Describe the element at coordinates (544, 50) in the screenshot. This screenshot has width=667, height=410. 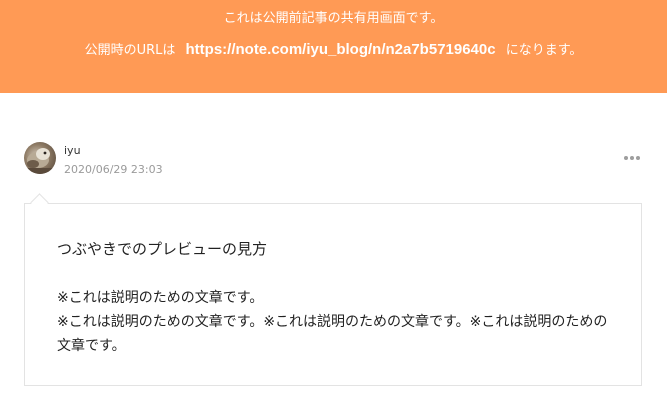
I see `banner-url-suffix: になります。` at that location.